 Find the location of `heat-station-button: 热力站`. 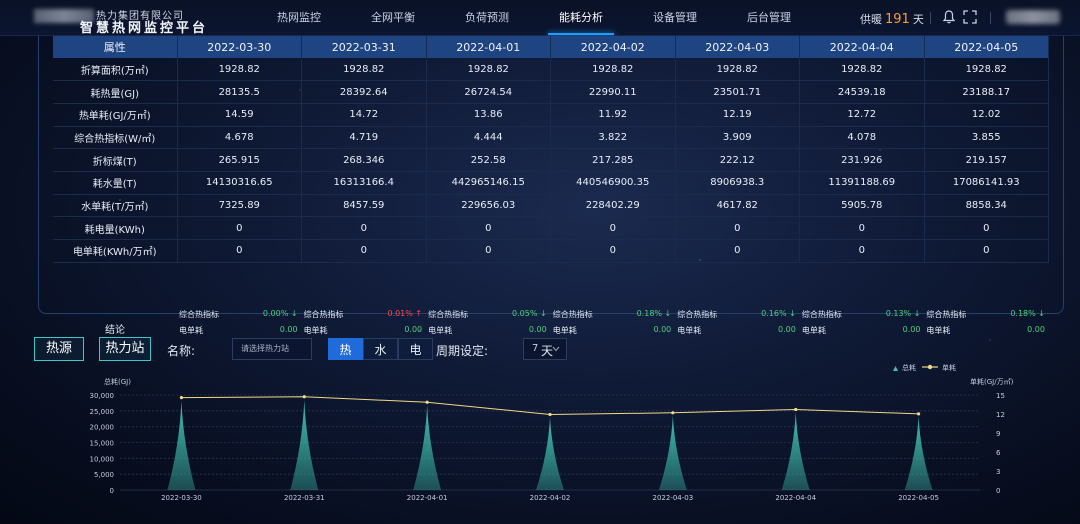

heat-station-button: 热力站 is located at coordinates (125, 349).